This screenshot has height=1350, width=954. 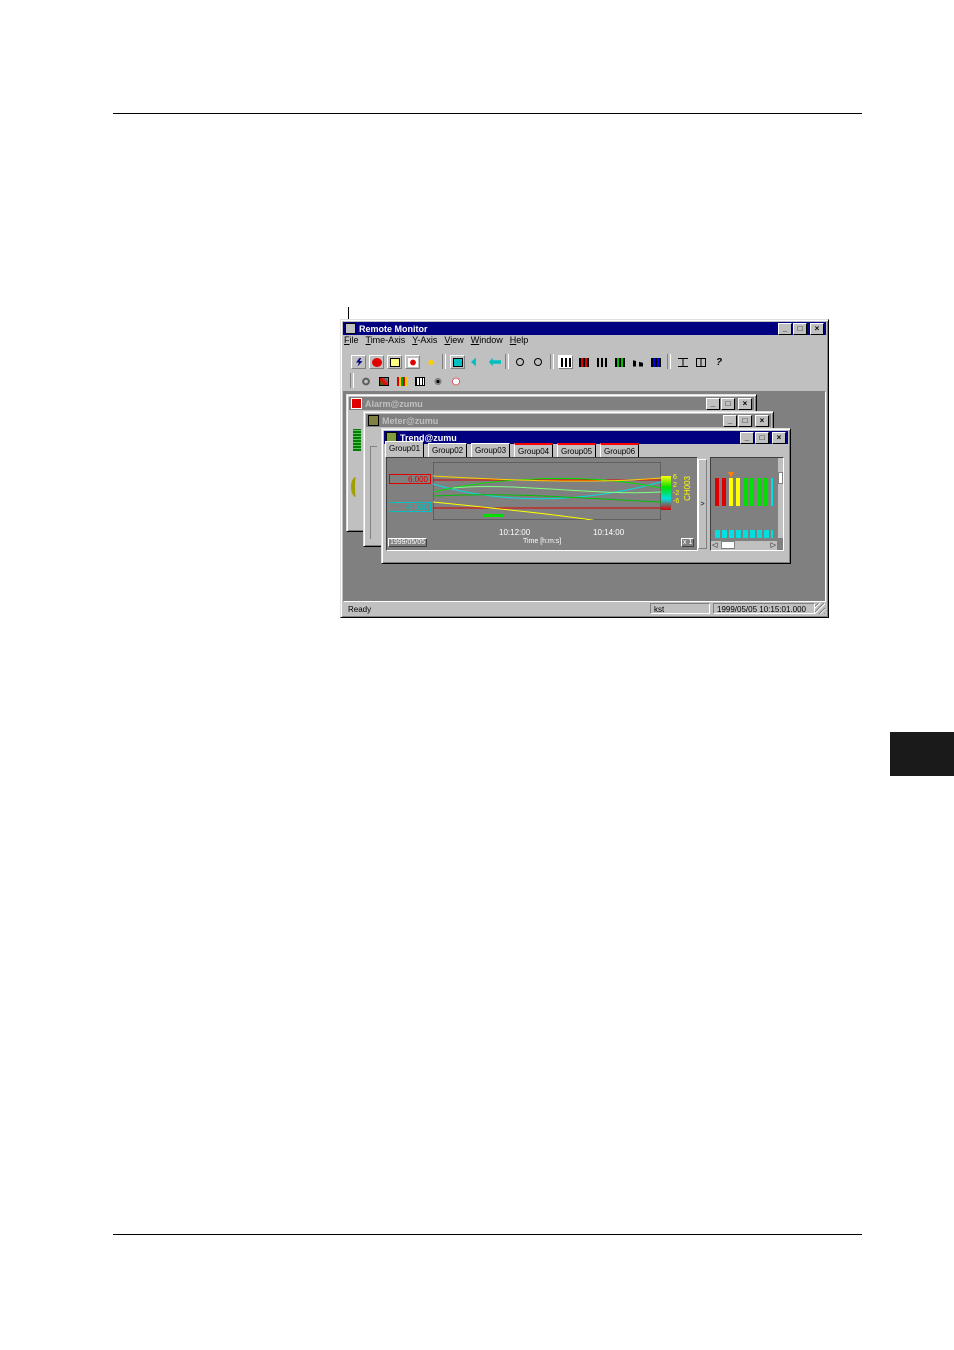 What do you see at coordinates (744, 545) in the screenshot?
I see `bar-horizontal-scrollbar: ◁ ▷` at bounding box center [744, 545].